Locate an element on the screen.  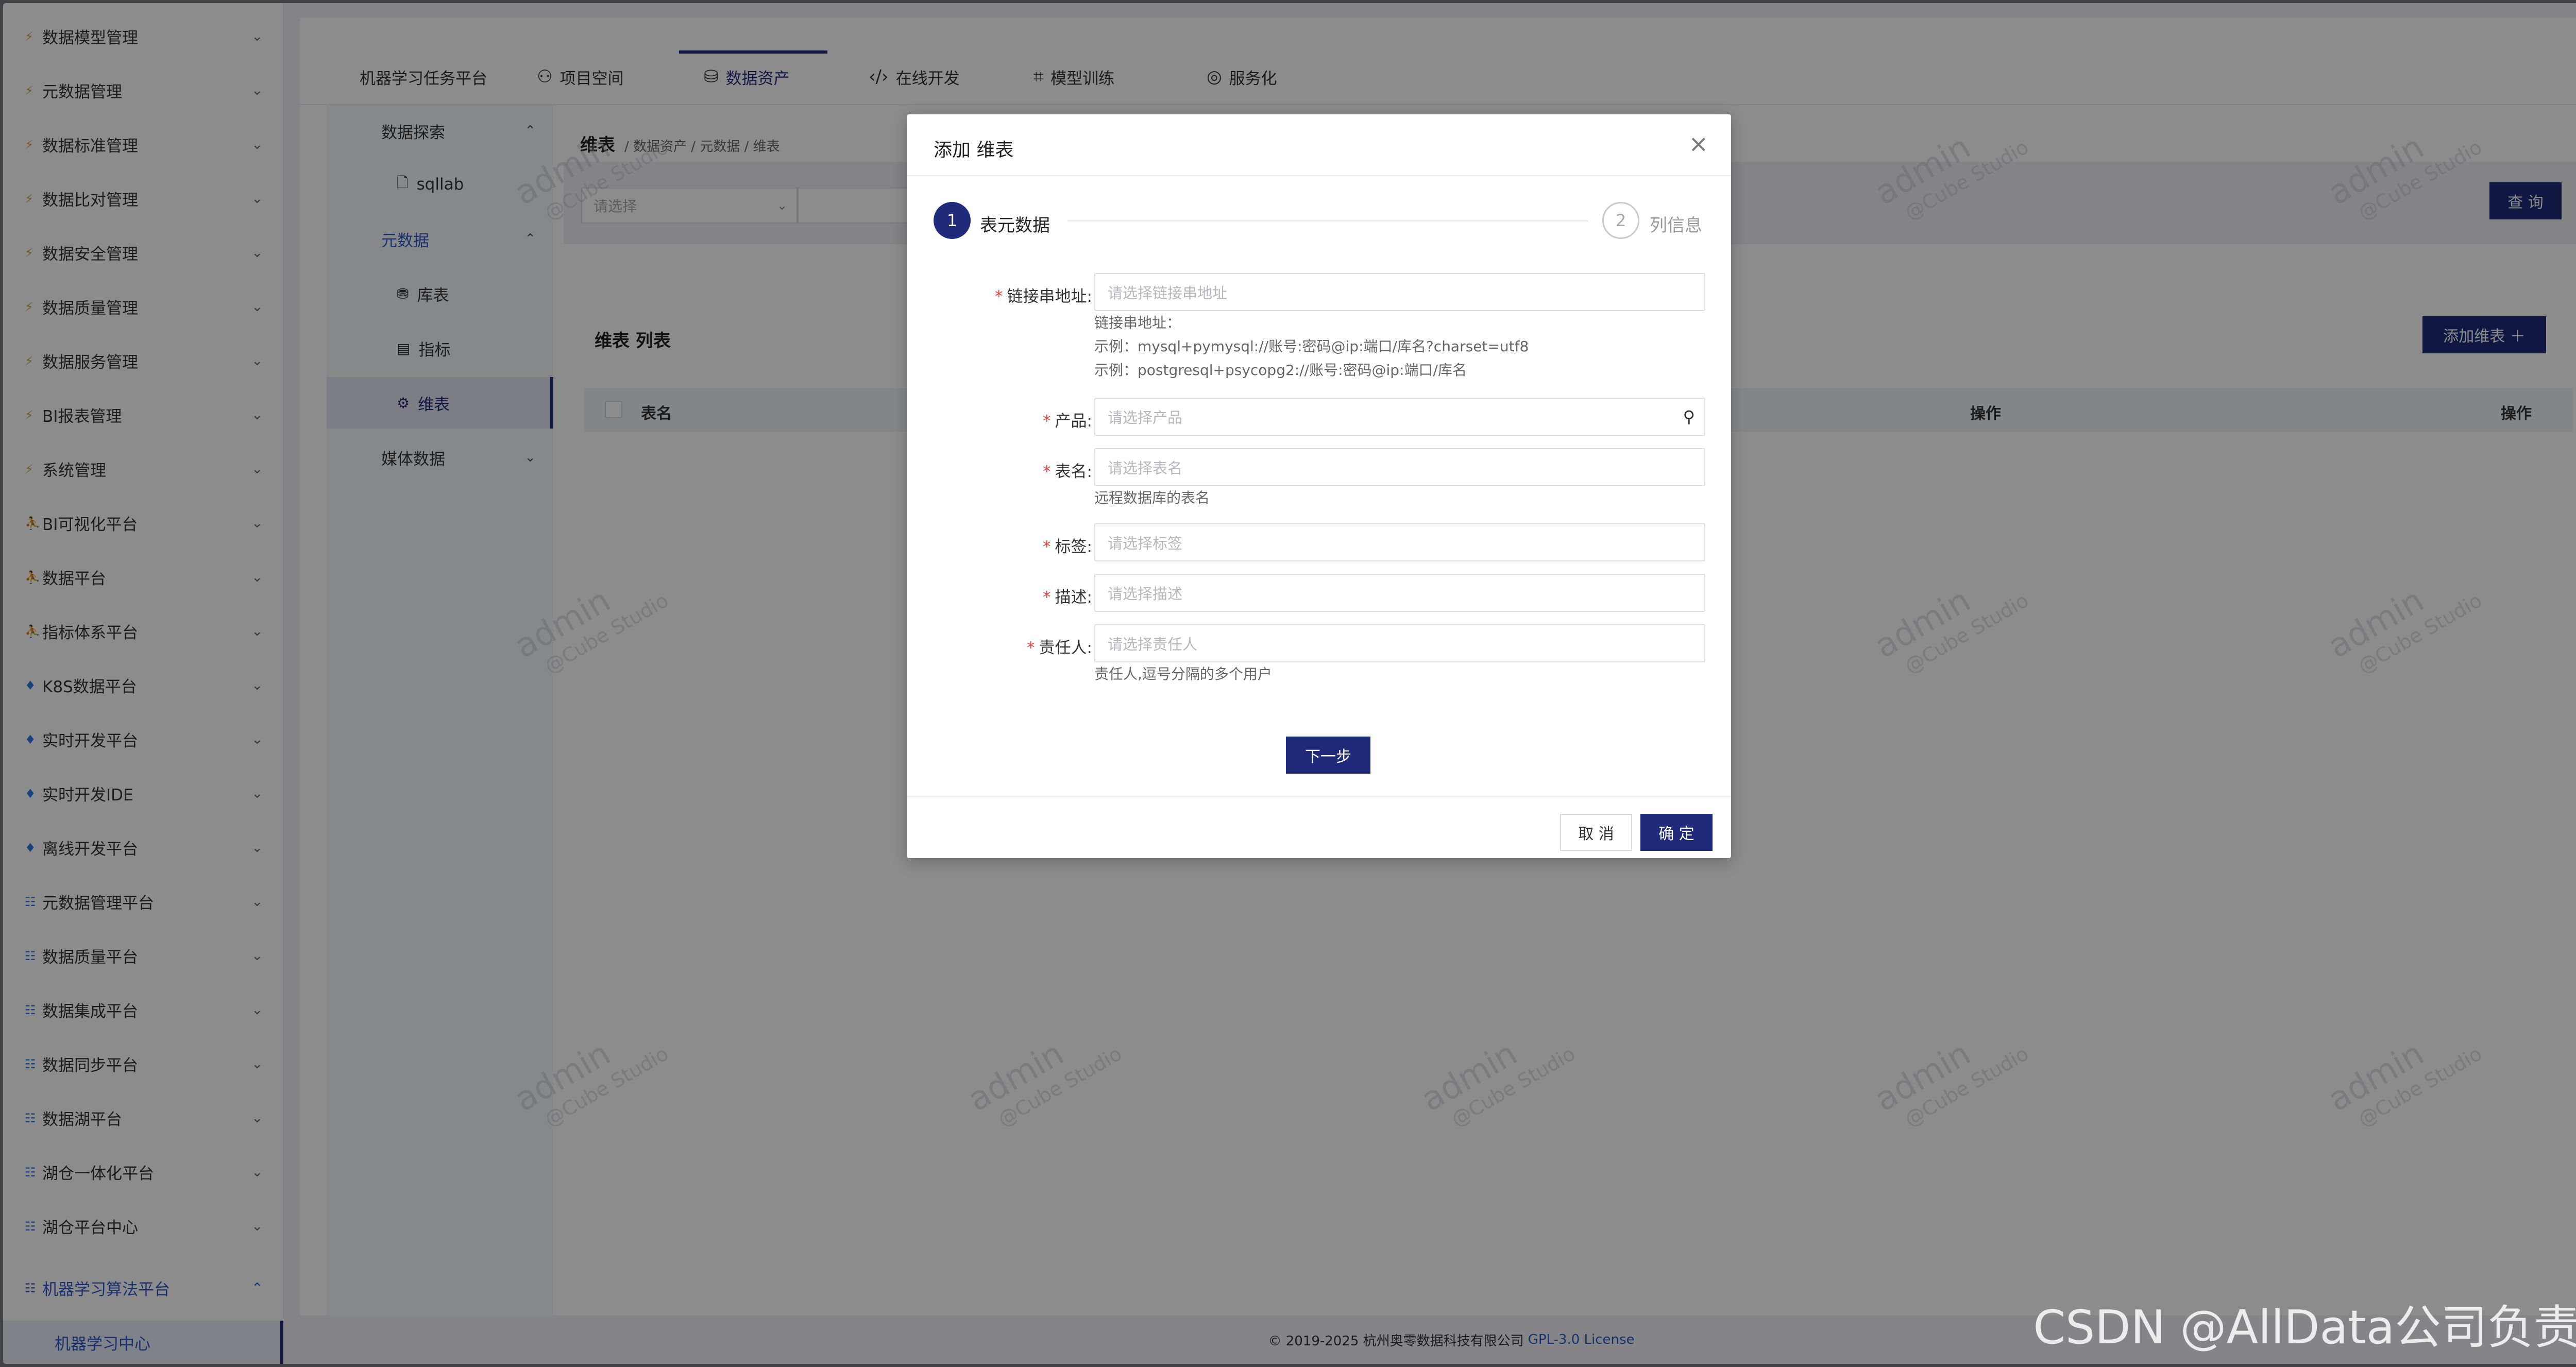
modal-title: 添加 维表 is located at coordinates (974, 151).